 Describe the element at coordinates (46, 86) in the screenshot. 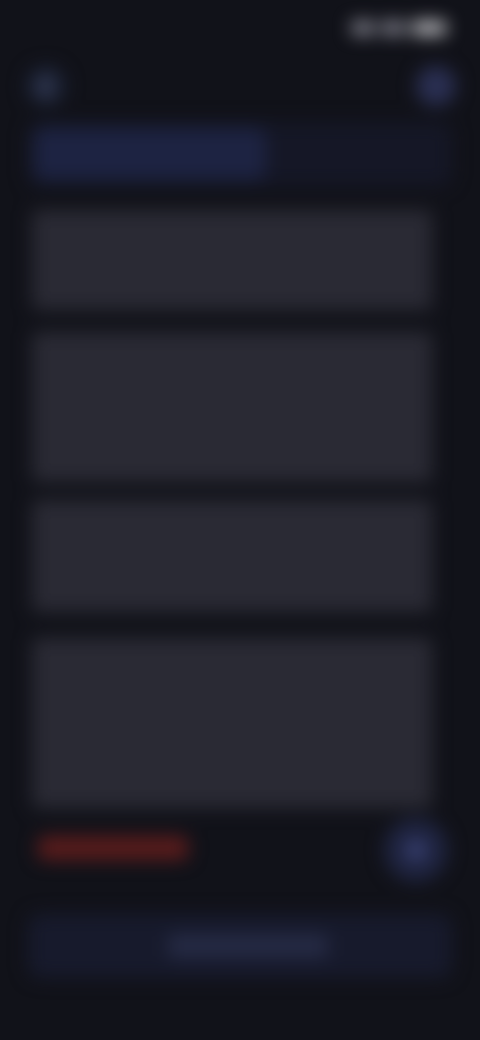

I see `back-button` at that location.